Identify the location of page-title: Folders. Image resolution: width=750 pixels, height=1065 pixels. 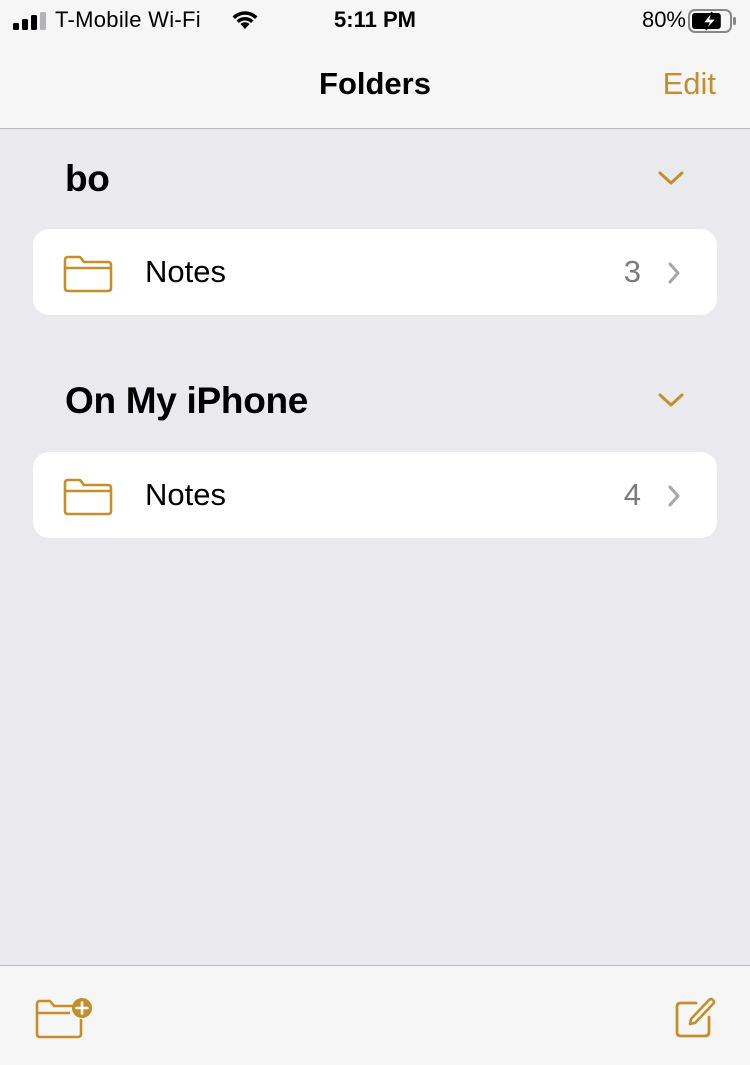
(375, 83).